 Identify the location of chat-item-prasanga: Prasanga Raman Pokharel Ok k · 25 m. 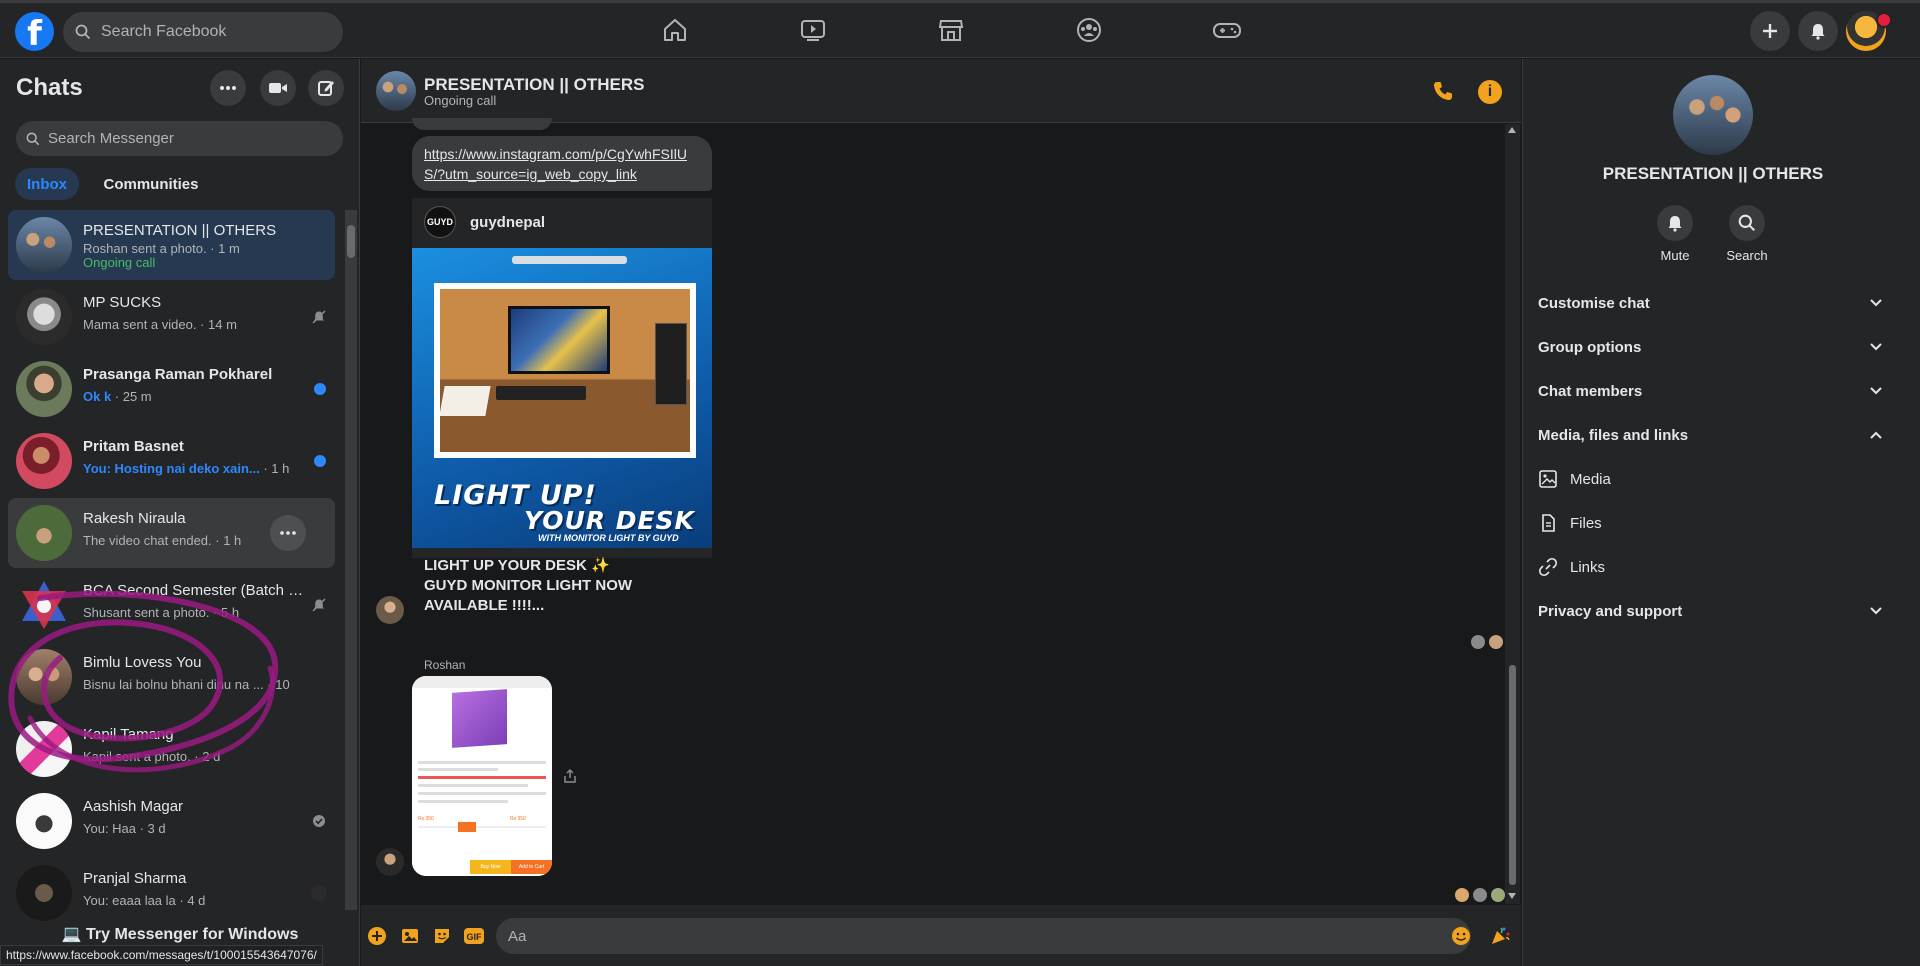
(171, 389).